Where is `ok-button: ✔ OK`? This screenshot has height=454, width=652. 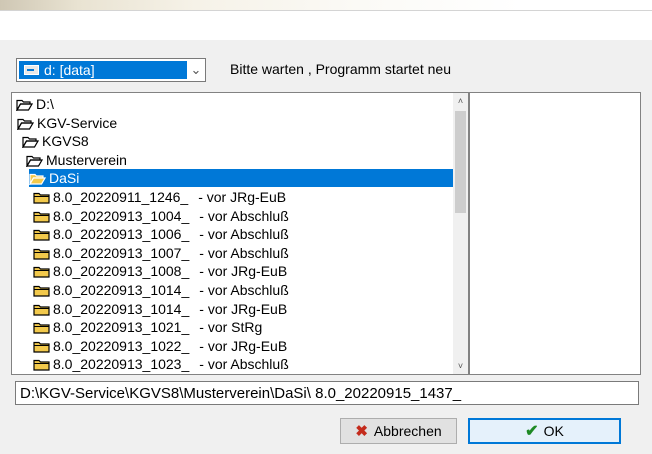
ok-button: ✔ OK is located at coordinates (544, 431).